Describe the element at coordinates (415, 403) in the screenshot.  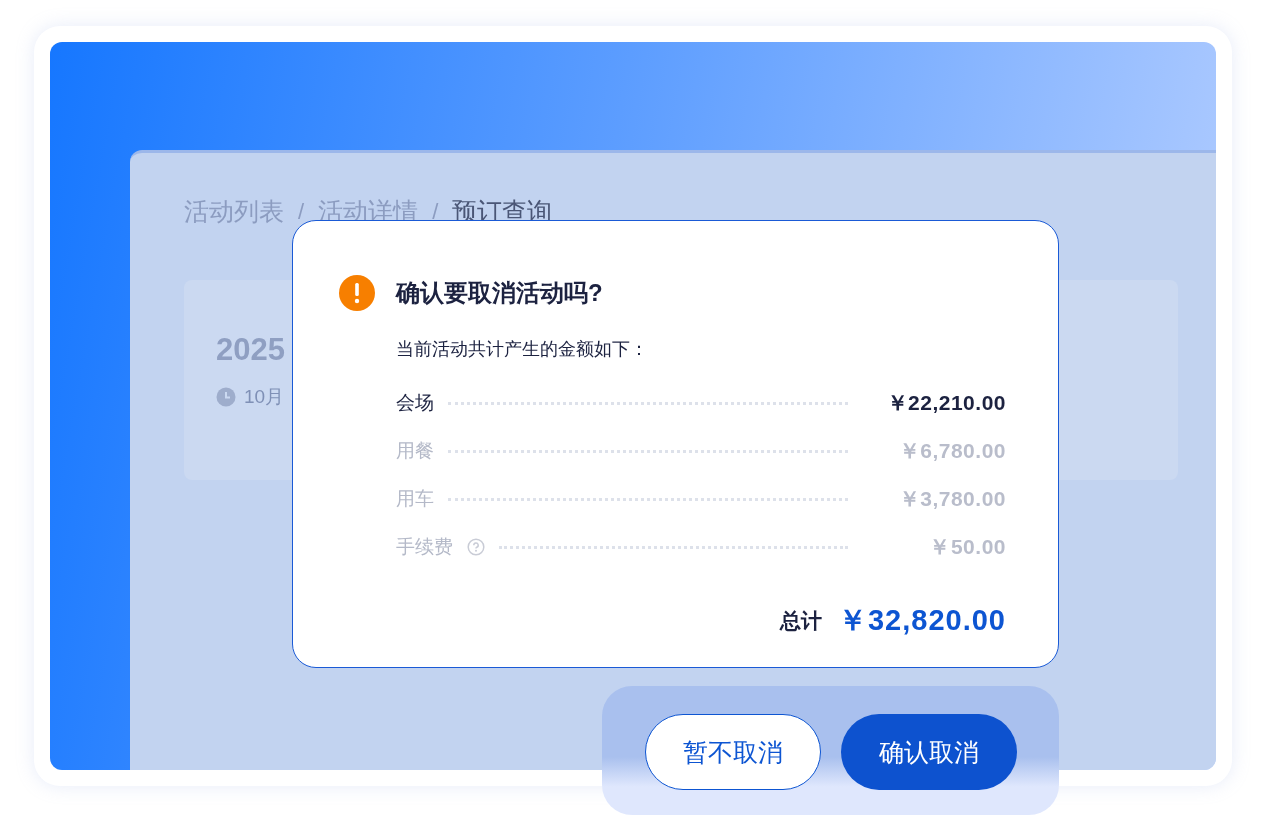
I see `fee-label: 会场` at that location.